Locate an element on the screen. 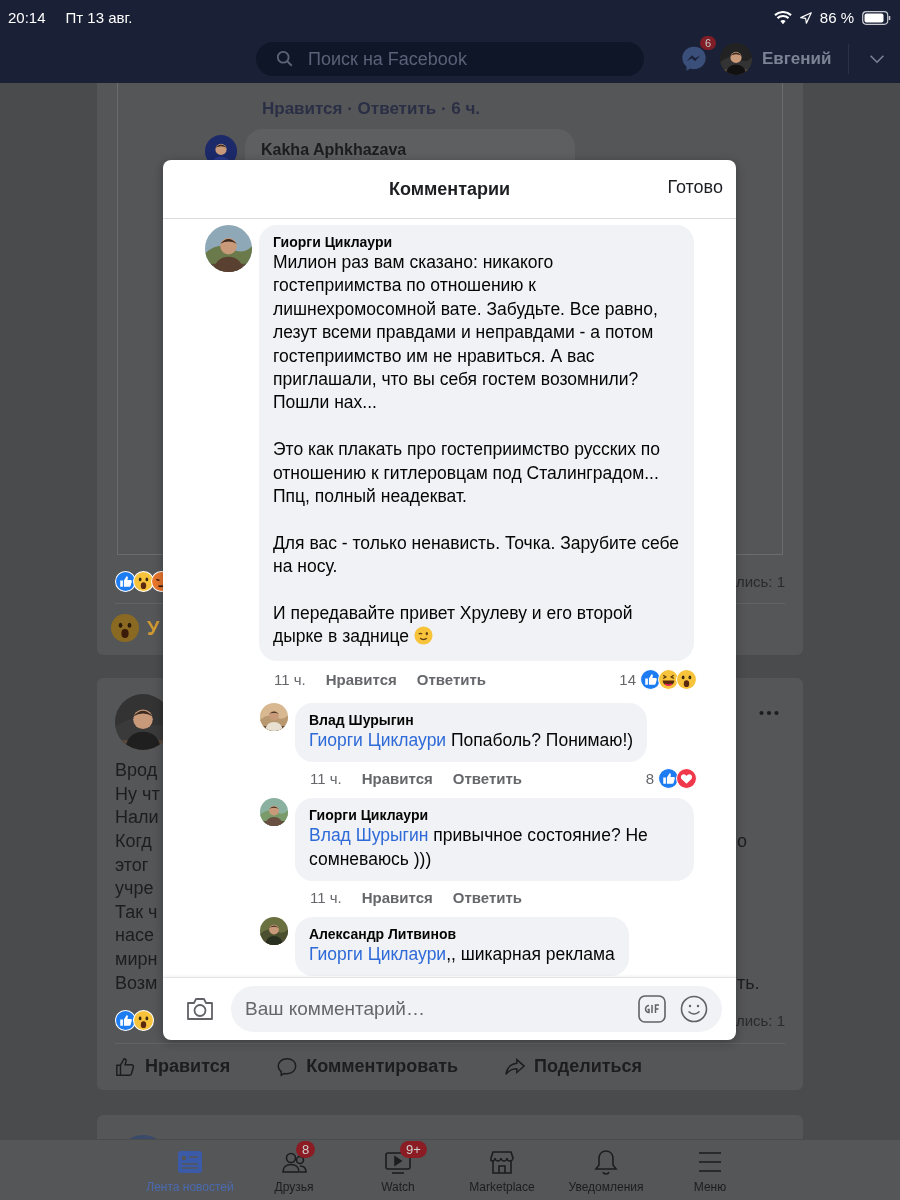  post-text: Нали is located at coordinates (137, 818).